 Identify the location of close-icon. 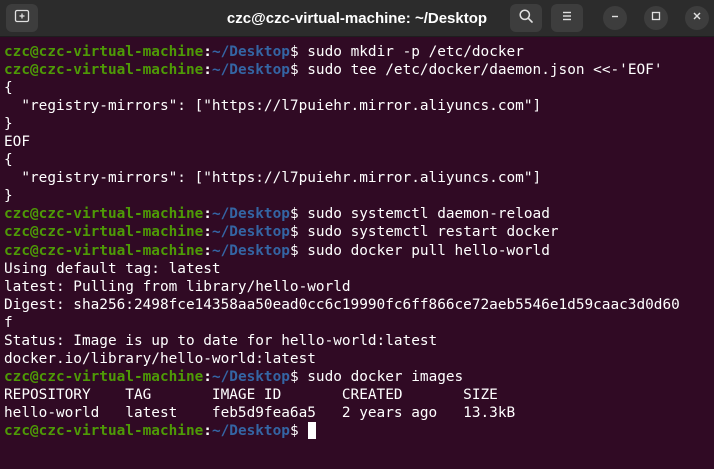
(697, 18).